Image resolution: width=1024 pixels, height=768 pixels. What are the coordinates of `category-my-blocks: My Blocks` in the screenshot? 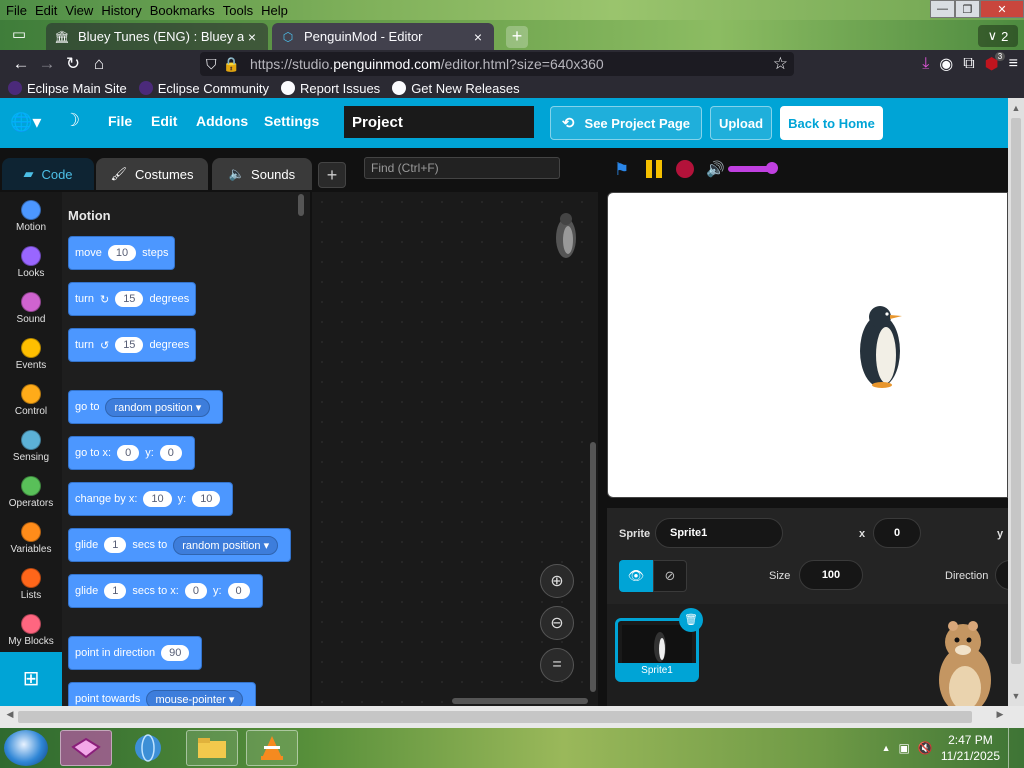 It's located at (31, 633).